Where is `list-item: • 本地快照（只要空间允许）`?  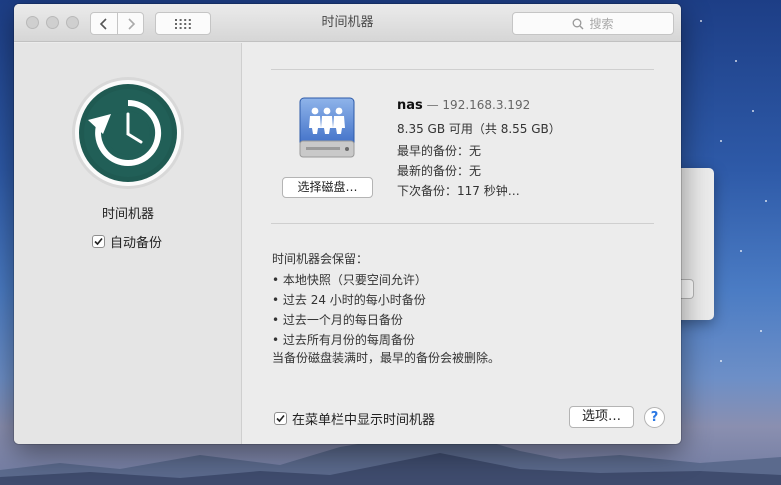
list-item: • 本地快照（只要空间允许） is located at coordinates (349, 280).